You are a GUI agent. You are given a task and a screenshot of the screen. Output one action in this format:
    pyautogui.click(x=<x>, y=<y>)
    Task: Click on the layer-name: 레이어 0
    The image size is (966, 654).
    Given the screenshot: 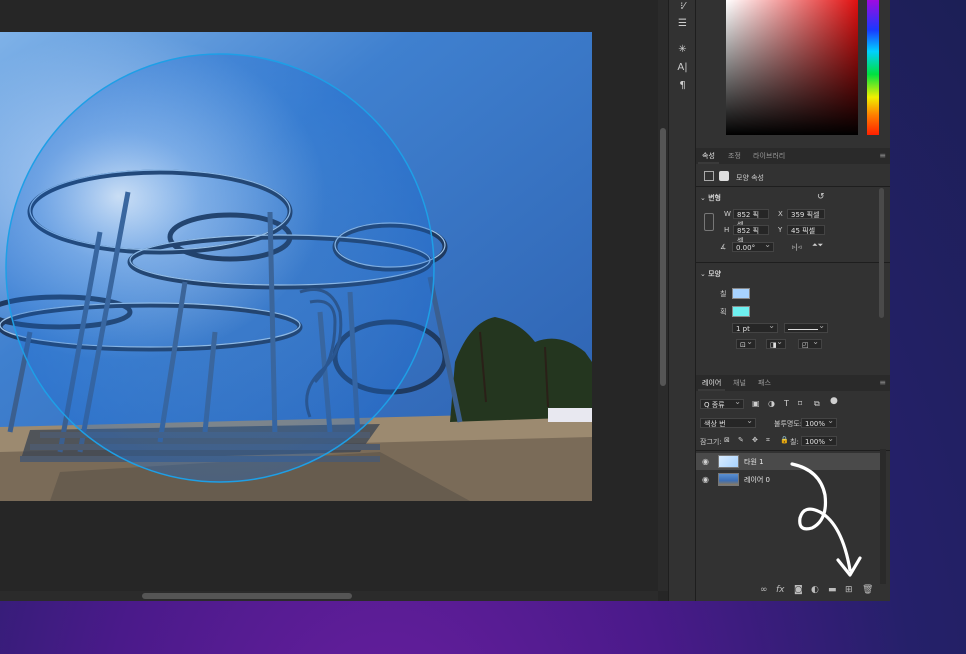 What is the action you would take?
    pyautogui.click(x=757, y=480)
    